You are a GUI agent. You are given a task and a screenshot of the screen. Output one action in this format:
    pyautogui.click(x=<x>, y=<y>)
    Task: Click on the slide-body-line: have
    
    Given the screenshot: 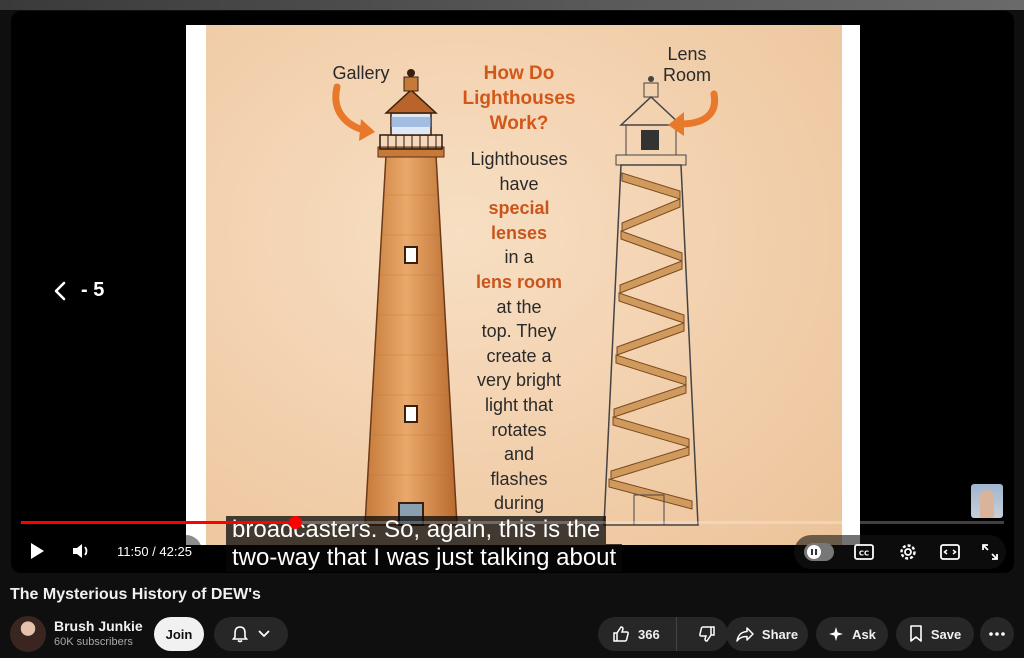 What is the action you would take?
    pyautogui.click(x=519, y=183)
    